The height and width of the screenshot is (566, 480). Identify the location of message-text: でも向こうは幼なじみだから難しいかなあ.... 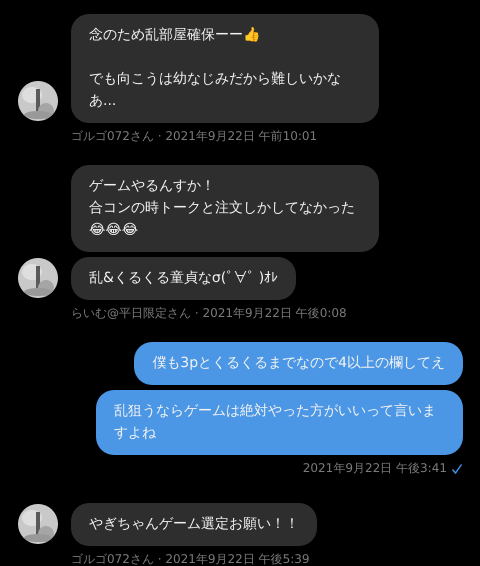
(215, 90).